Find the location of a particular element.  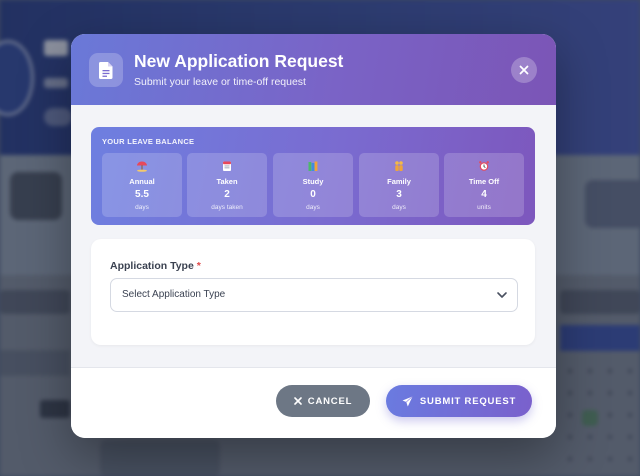

cancel-button-label: CANCEL is located at coordinates (330, 401).